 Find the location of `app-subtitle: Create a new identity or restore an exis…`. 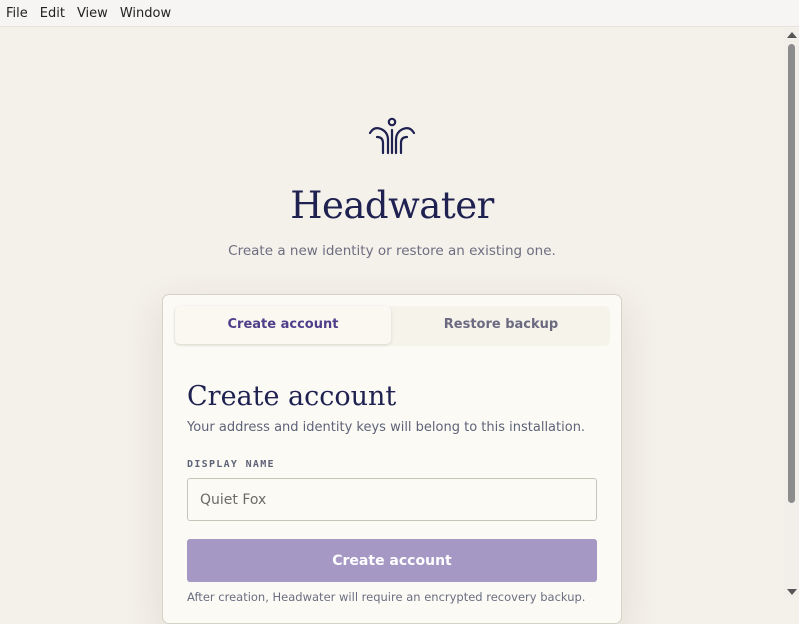

app-subtitle: Create a new identity or restore an exis… is located at coordinates (392, 251).